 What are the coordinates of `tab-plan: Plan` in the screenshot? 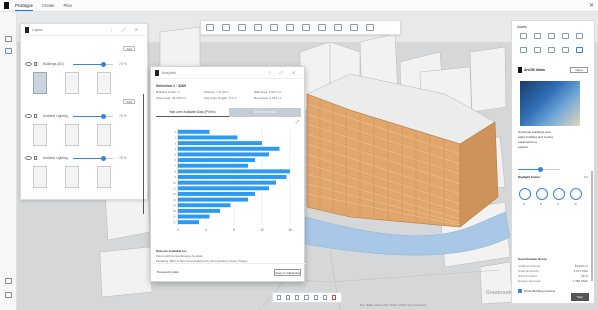 It's located at (68, 5).